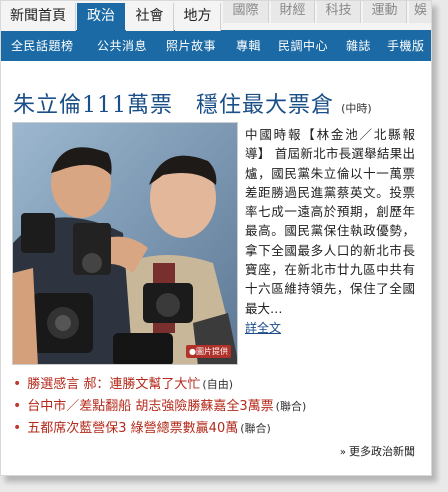 The image size is (448, 492). Describe the element at coordinates (248, 46) in the screenshot. I see `subnav-features: 專輯` at that location.